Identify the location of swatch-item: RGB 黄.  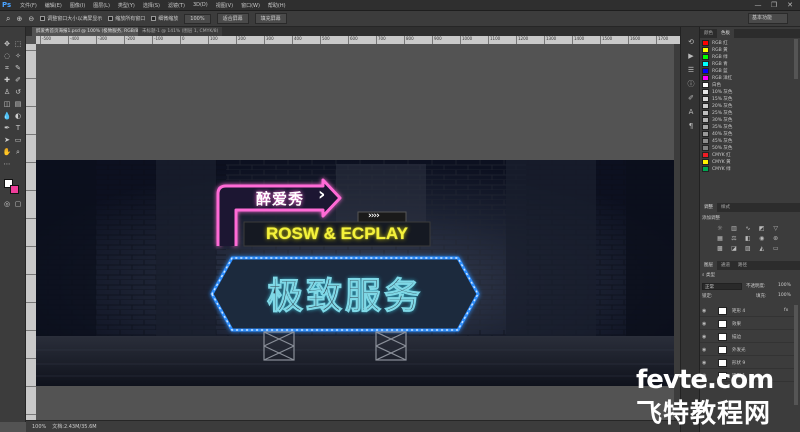
(745, 49).